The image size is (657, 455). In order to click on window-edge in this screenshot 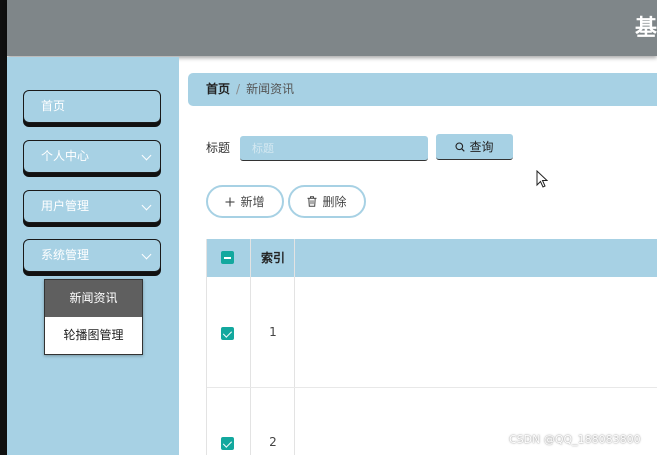, I will do `click(3, 227)`.